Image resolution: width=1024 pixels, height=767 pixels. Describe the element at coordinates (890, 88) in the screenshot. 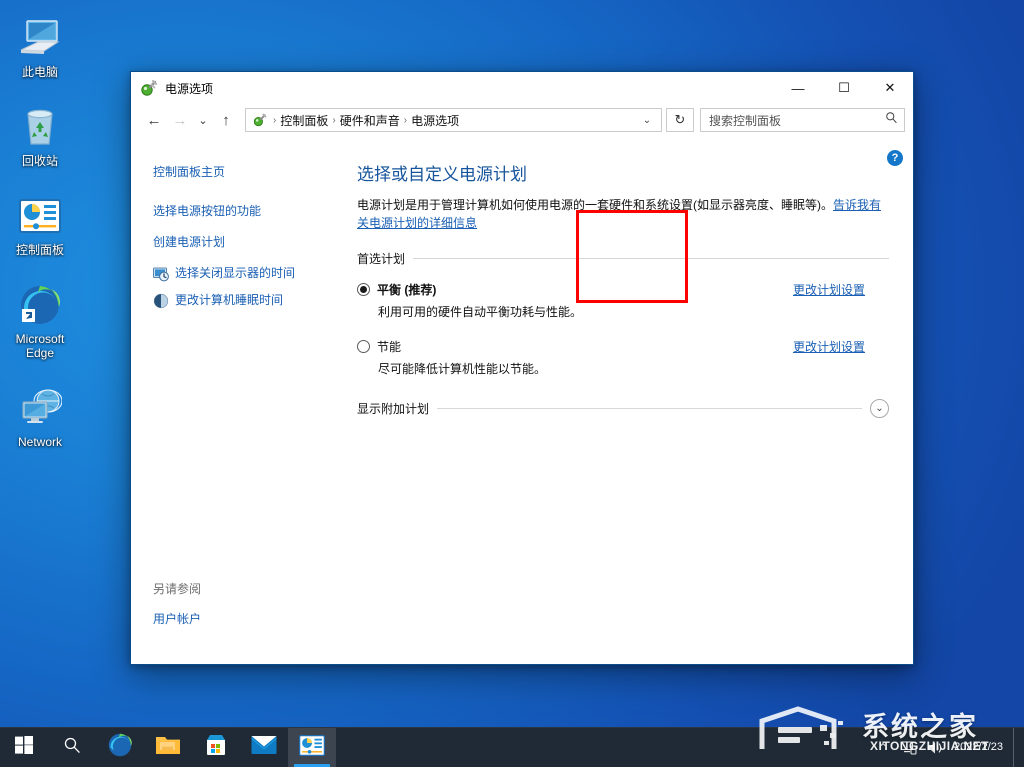

I see `close-button: ✕` at that location.